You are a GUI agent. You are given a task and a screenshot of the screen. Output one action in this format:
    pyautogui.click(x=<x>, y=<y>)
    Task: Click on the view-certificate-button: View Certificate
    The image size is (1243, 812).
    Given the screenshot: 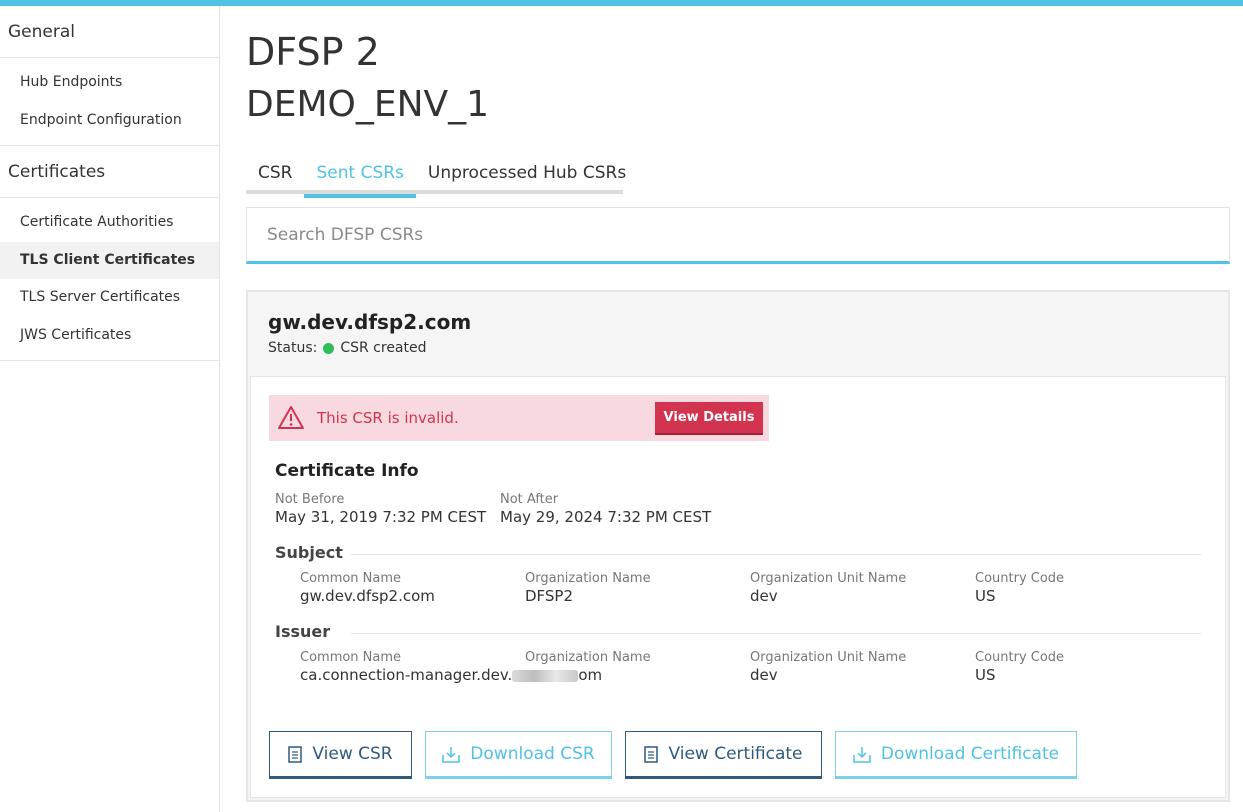 What is the action you would take?
    pyautogui.click(x=723, y=755)
    